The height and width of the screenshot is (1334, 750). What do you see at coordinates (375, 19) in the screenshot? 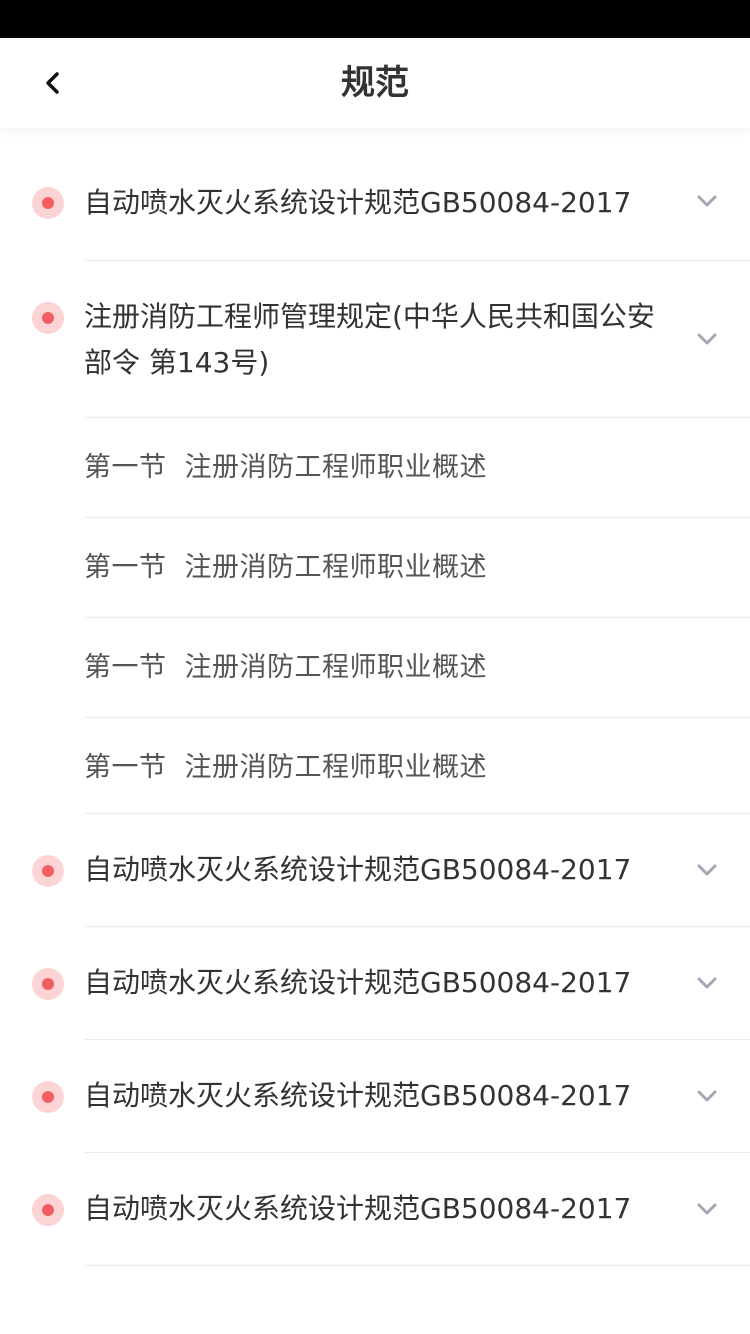
I see `status-bar` at bounding box center [375, 19].